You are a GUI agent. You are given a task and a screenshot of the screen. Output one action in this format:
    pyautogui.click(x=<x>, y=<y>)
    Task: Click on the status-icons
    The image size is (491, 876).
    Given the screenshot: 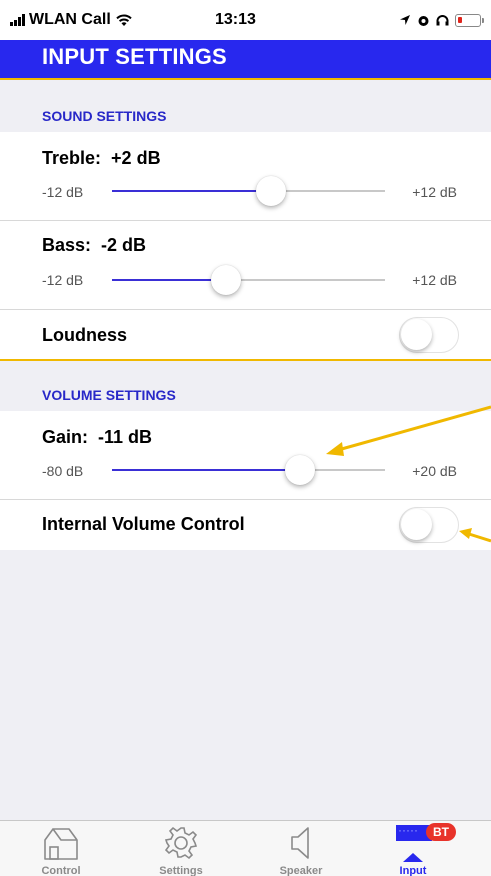 What is the action you would take?
    pyautogui.click(x=441, y=20)
    